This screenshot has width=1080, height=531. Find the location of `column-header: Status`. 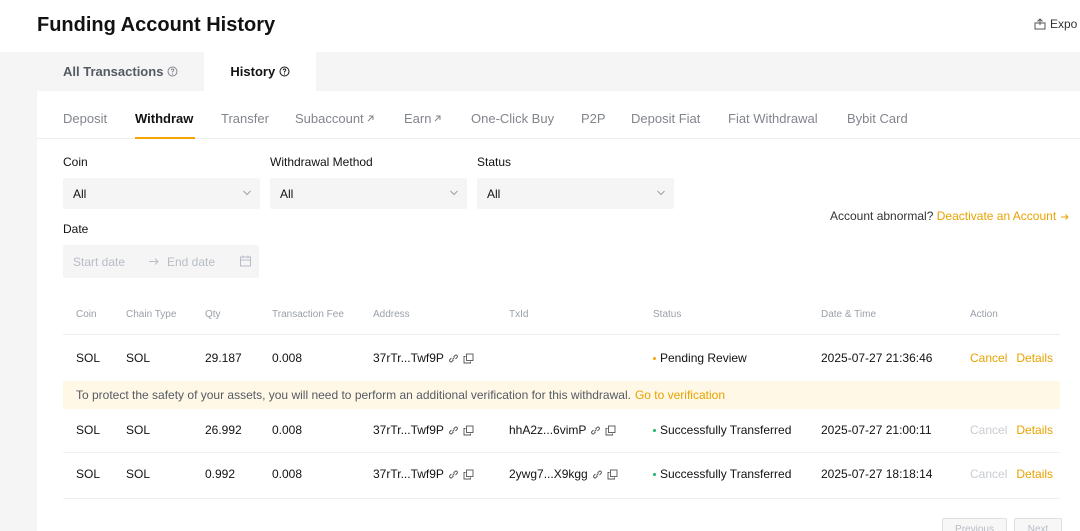

column-header: Status is located at coordinates (667, 314).